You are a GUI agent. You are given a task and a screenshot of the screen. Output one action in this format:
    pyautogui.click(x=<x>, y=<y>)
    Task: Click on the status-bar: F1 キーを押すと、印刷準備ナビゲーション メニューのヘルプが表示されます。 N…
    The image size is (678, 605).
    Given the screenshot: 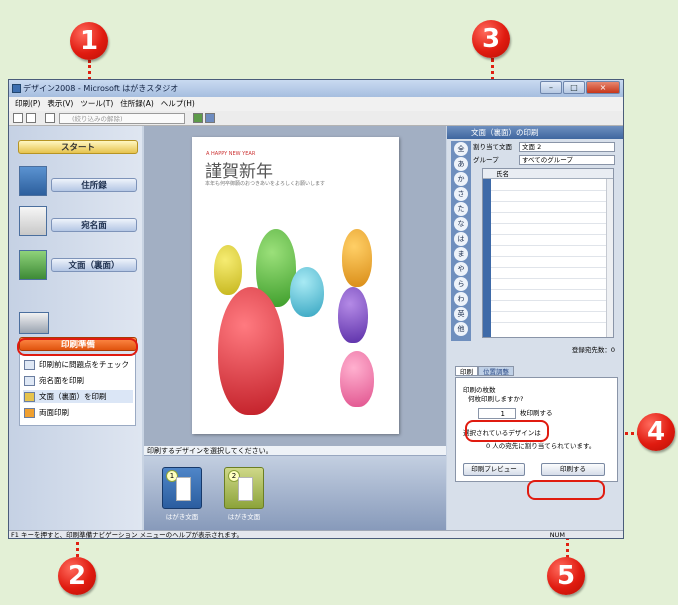 What is the action you would take?
    pyautogui.click(x=316, y=534)
    